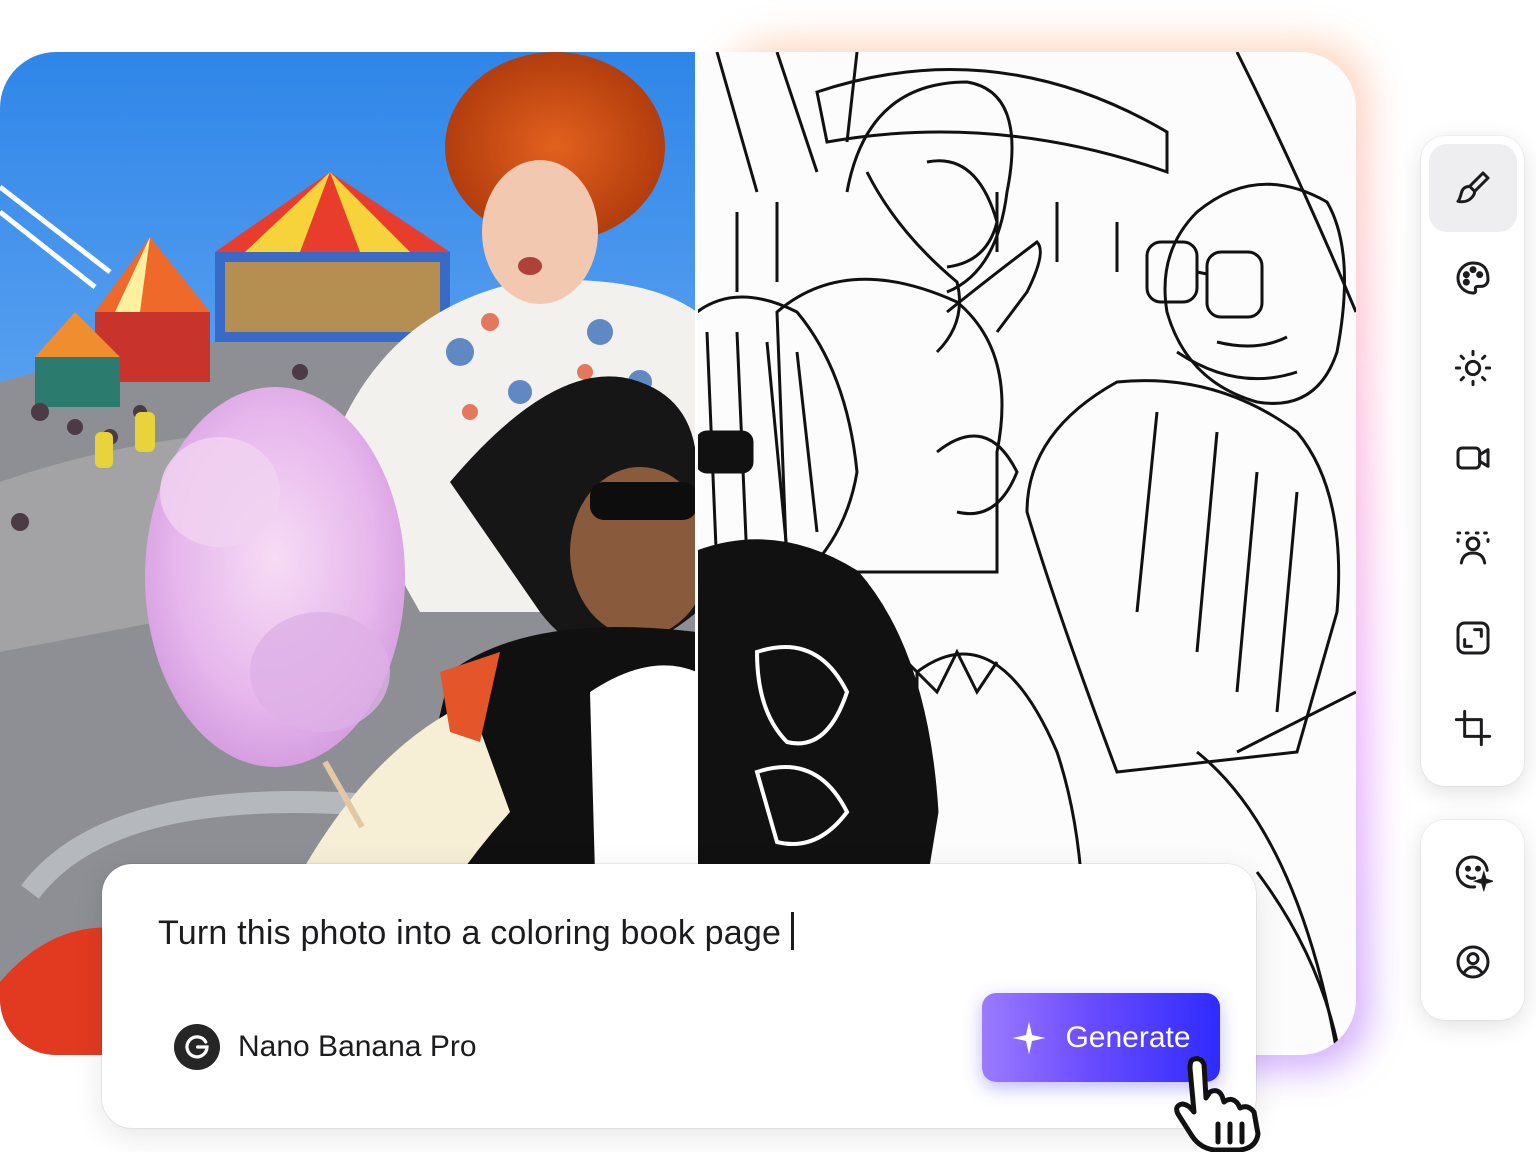 The width and height of the screenshot is (1536, 1152). What do you see at coordinates (1473, 728) in the screenshot?
I see `crop-icon` at bounding box center [1473, 728].